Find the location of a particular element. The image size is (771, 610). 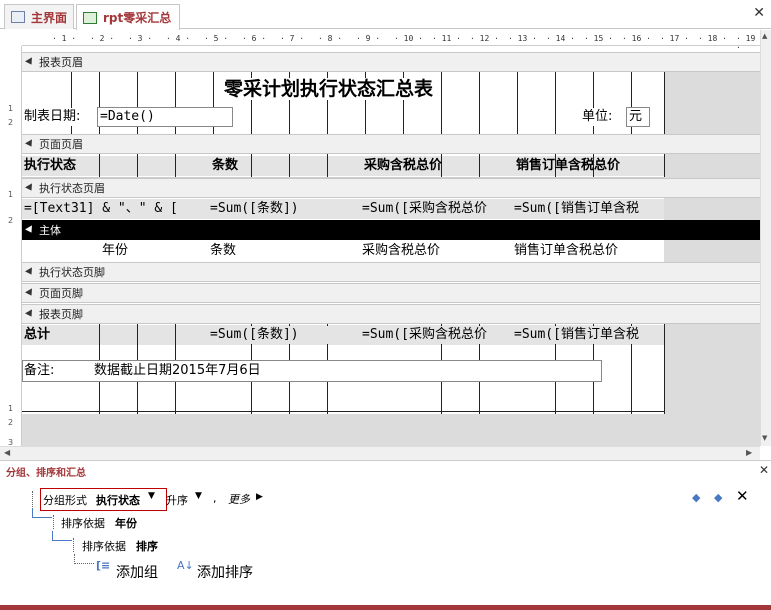

vertical-scrollbar: ▲ ▼ is located at coordinates (765, 238).